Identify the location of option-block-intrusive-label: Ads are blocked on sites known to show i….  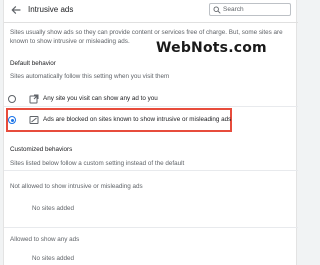
(137, 119).